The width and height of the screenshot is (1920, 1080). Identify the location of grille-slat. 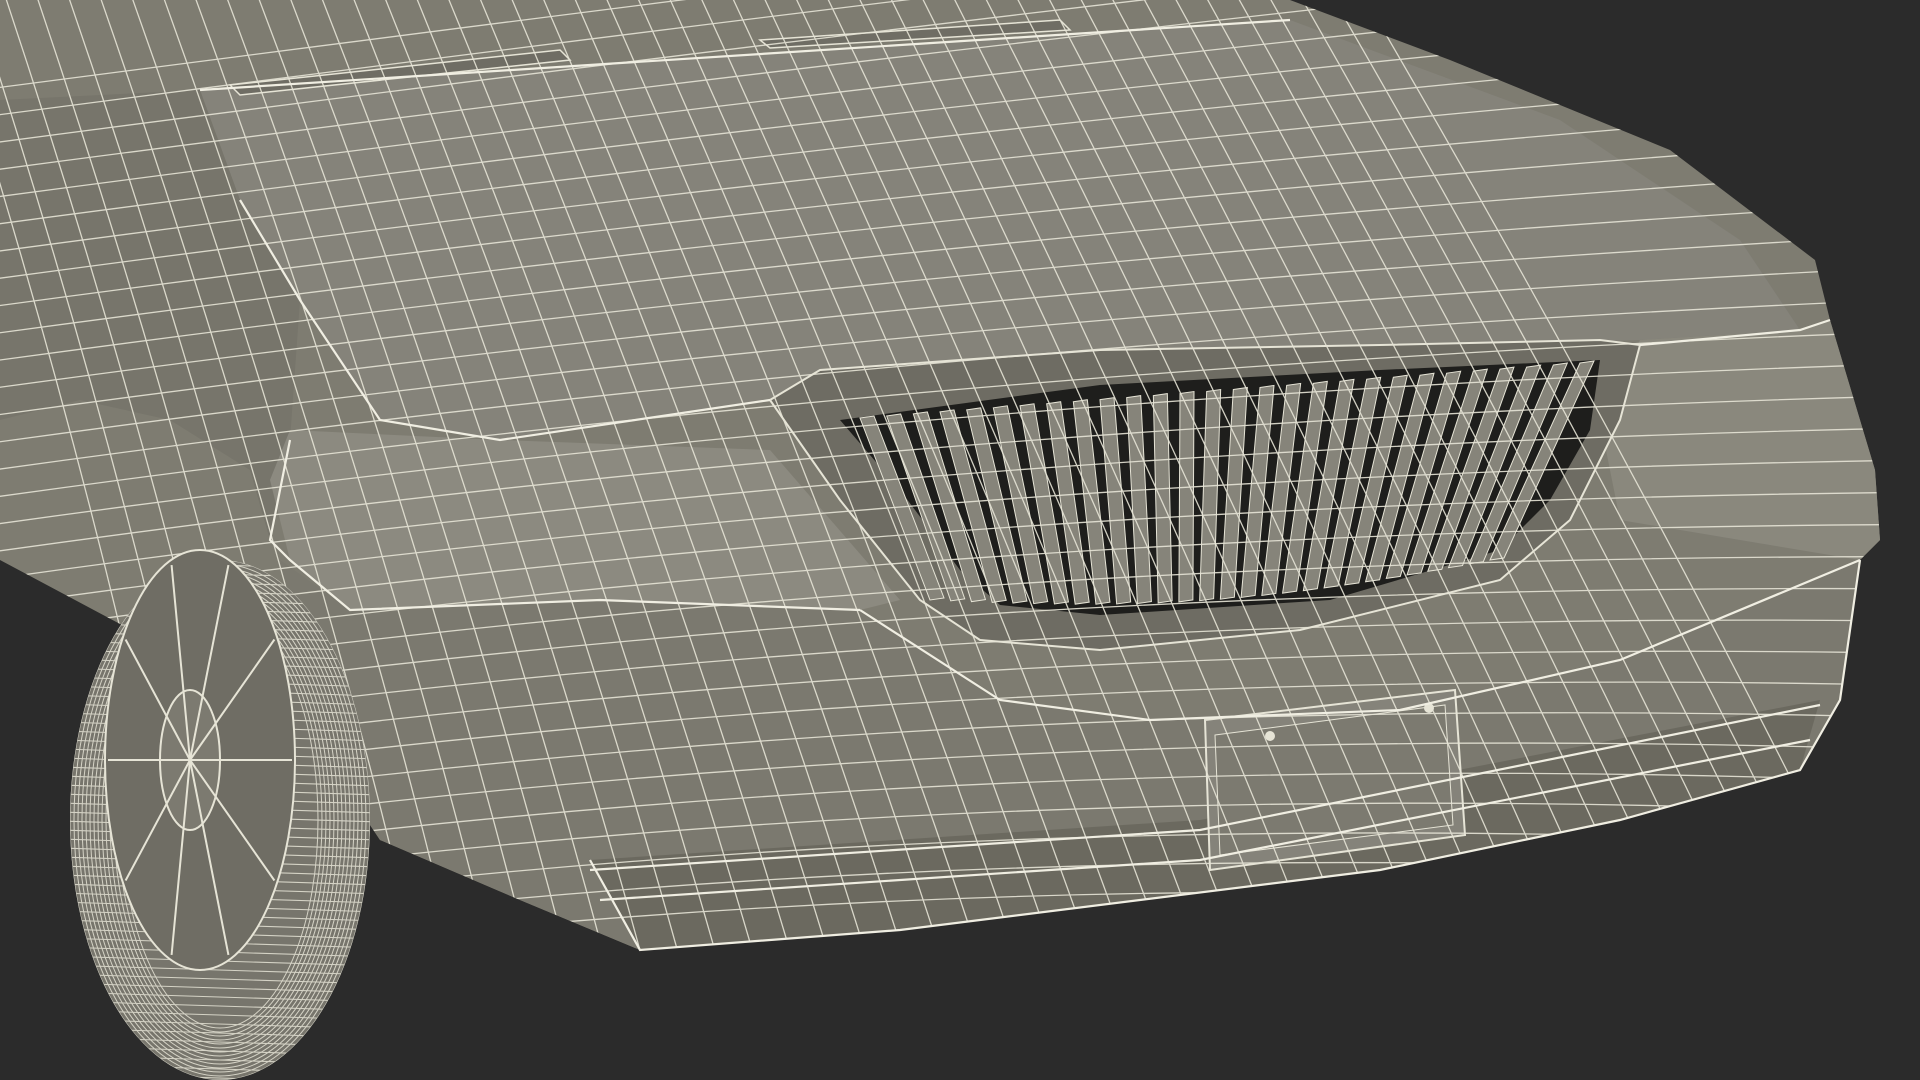
(1186, 496).